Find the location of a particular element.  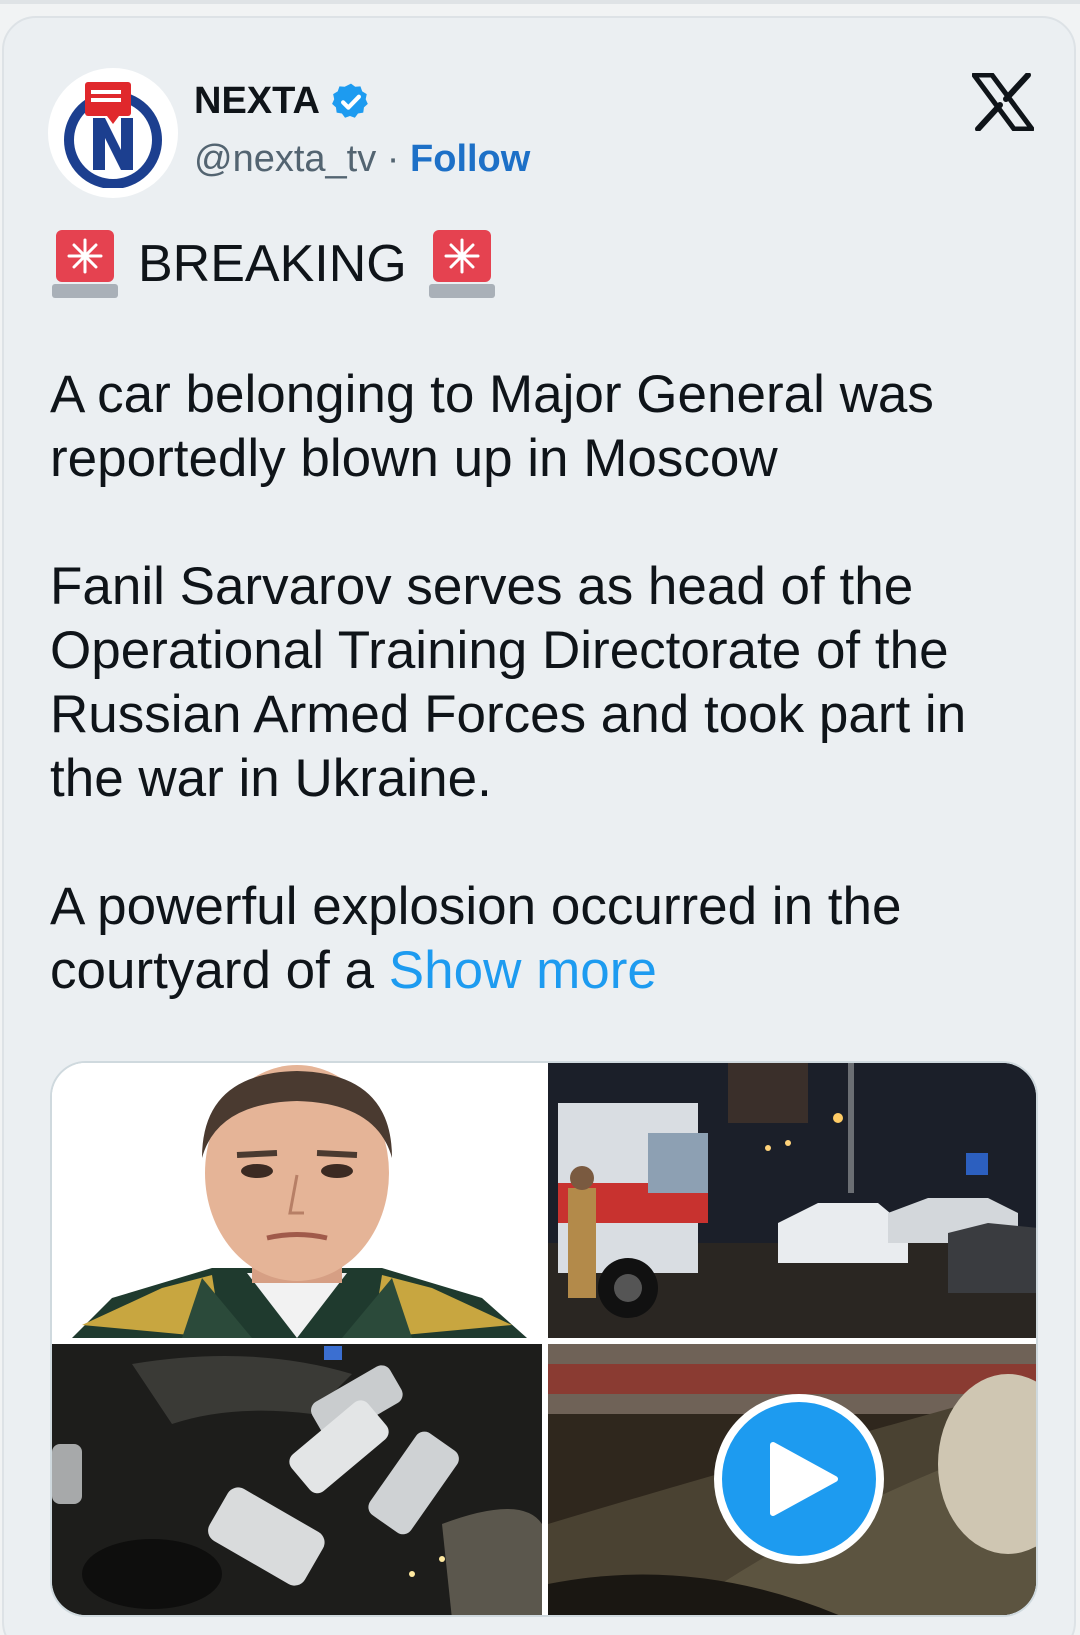

author-name: NEXTA is located at coordinates (257, 101).